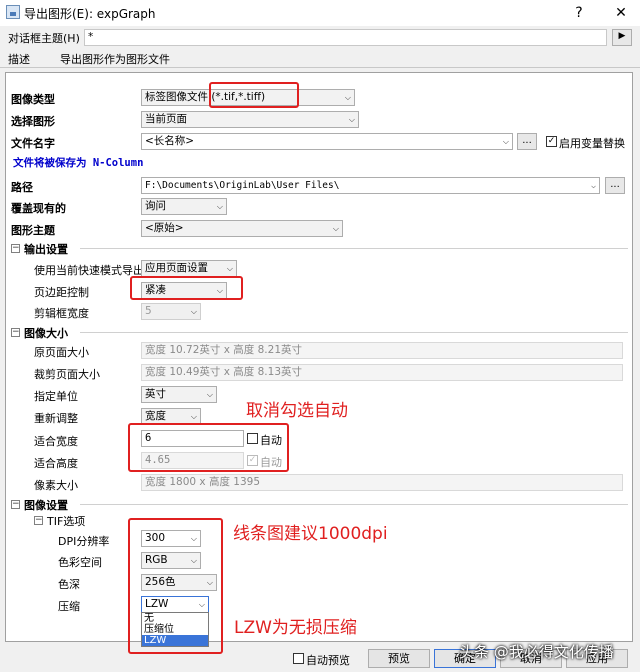  Describe the element at coordinates (621, 13) in the screenshot. I see `close-button: ✕` at that location.